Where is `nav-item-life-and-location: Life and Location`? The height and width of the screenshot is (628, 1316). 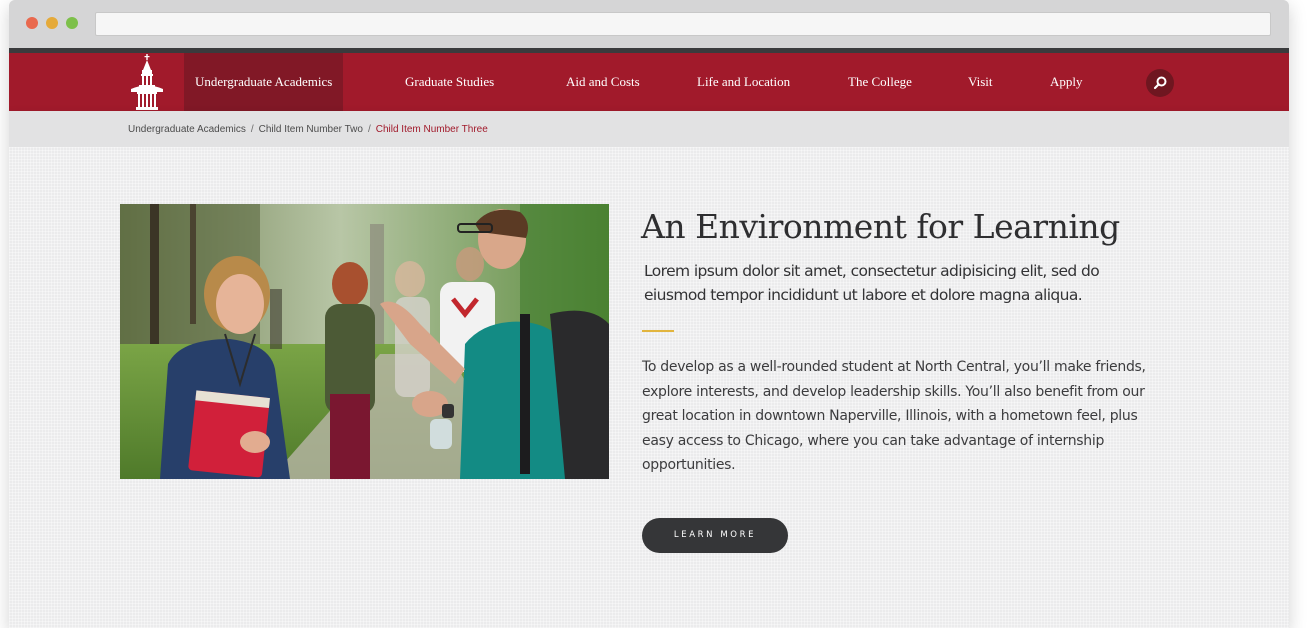
nav-item-life-and-location: Life and Location is located at coordinates (743, 82).